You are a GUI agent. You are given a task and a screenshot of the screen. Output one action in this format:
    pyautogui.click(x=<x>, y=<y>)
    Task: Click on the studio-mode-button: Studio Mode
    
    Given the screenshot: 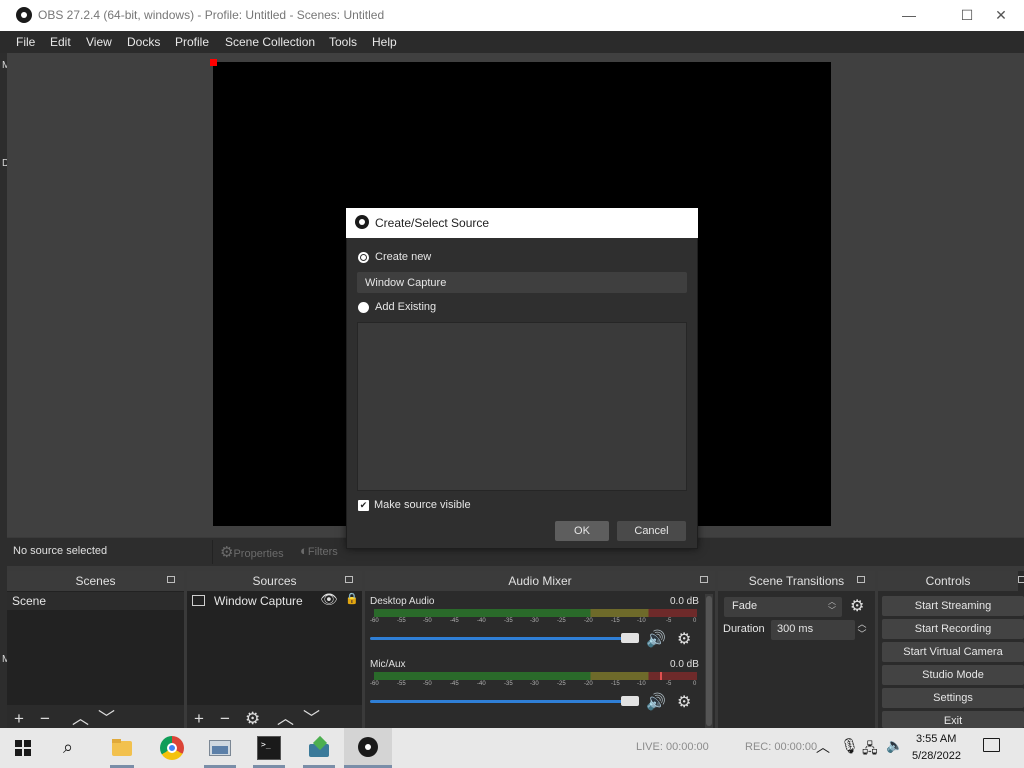 What is the action you would take?
    pyautogui.click(x=953, y=675)
    